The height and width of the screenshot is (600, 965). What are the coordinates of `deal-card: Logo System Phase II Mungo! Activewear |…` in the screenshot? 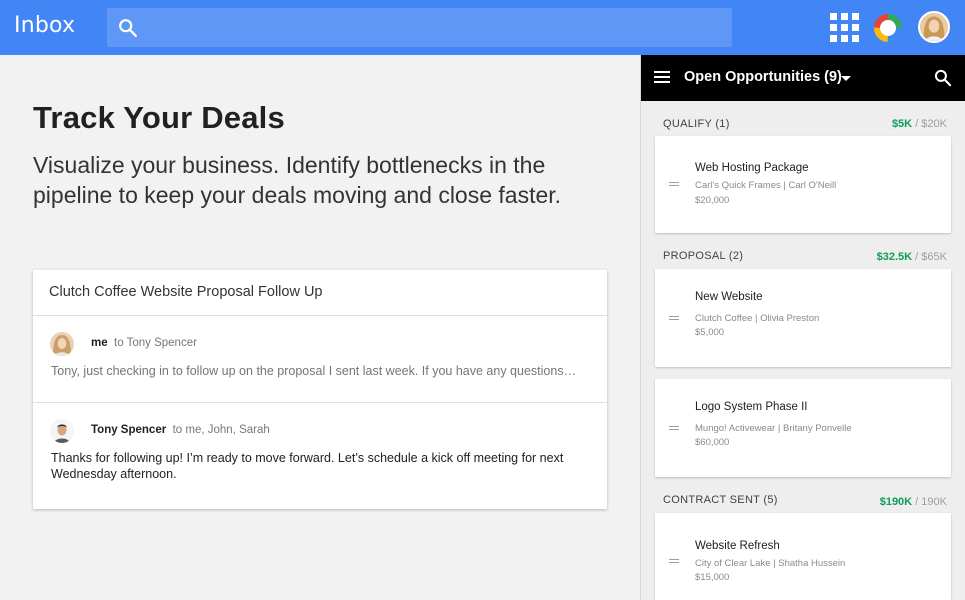 It's located at (803, 428).